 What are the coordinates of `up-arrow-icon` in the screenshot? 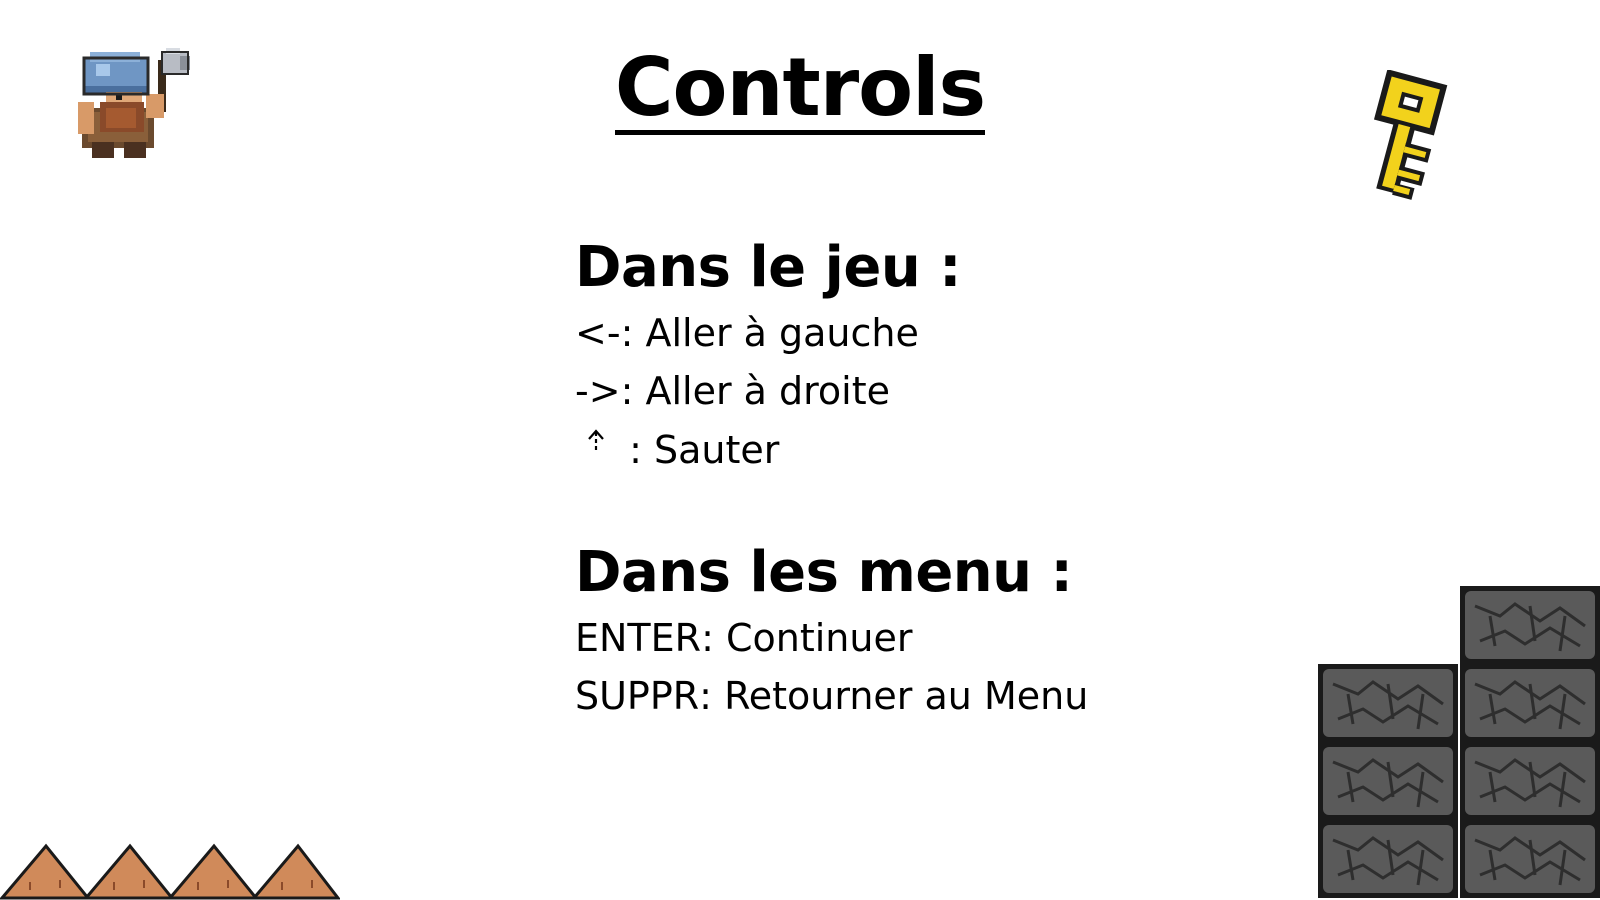 It's located at (596, 449).